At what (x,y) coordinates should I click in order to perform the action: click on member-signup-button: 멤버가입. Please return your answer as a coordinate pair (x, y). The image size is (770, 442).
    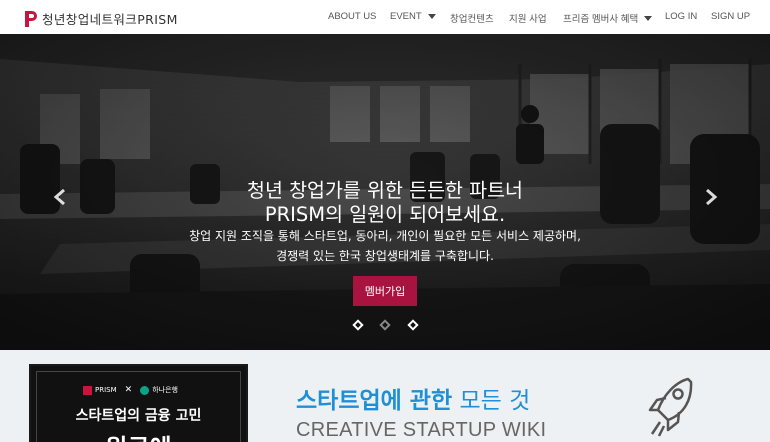
    Looking at the image, I should click on (385, 291).